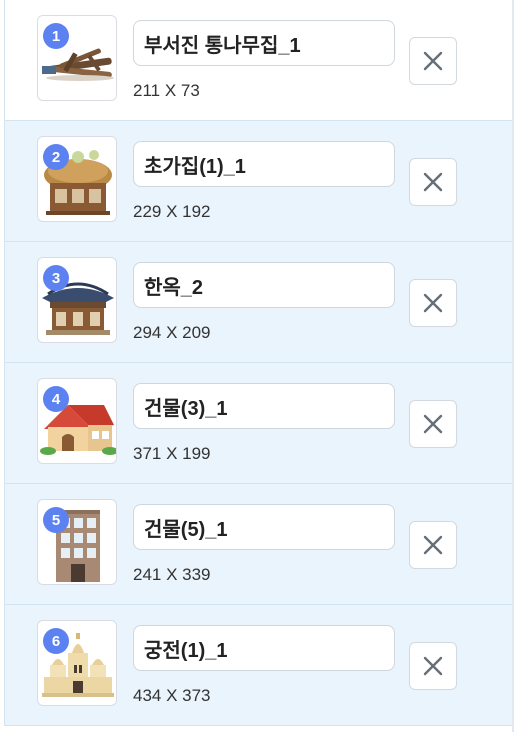 The height and width of the screenshot is (732, 514). What do you see at coordinates (56, 157) in the screenshot?
I see `item-number-badge: 2` at bounding box center [56, 157].